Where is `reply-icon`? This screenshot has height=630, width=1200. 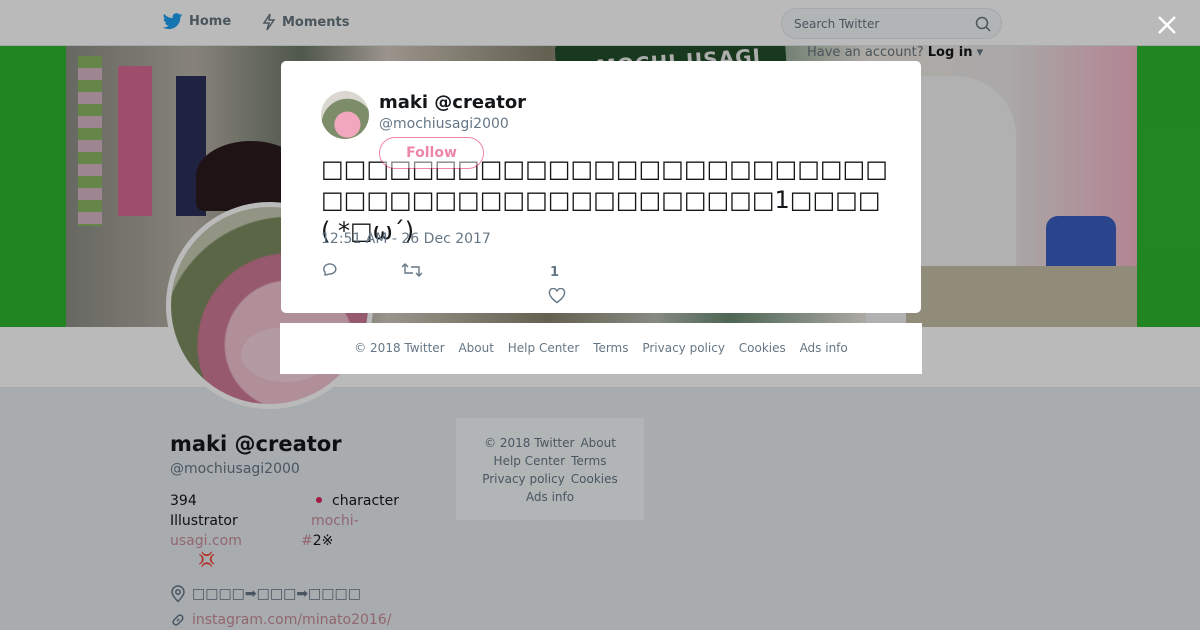 reply-icon is located at coordinates (330, 270).